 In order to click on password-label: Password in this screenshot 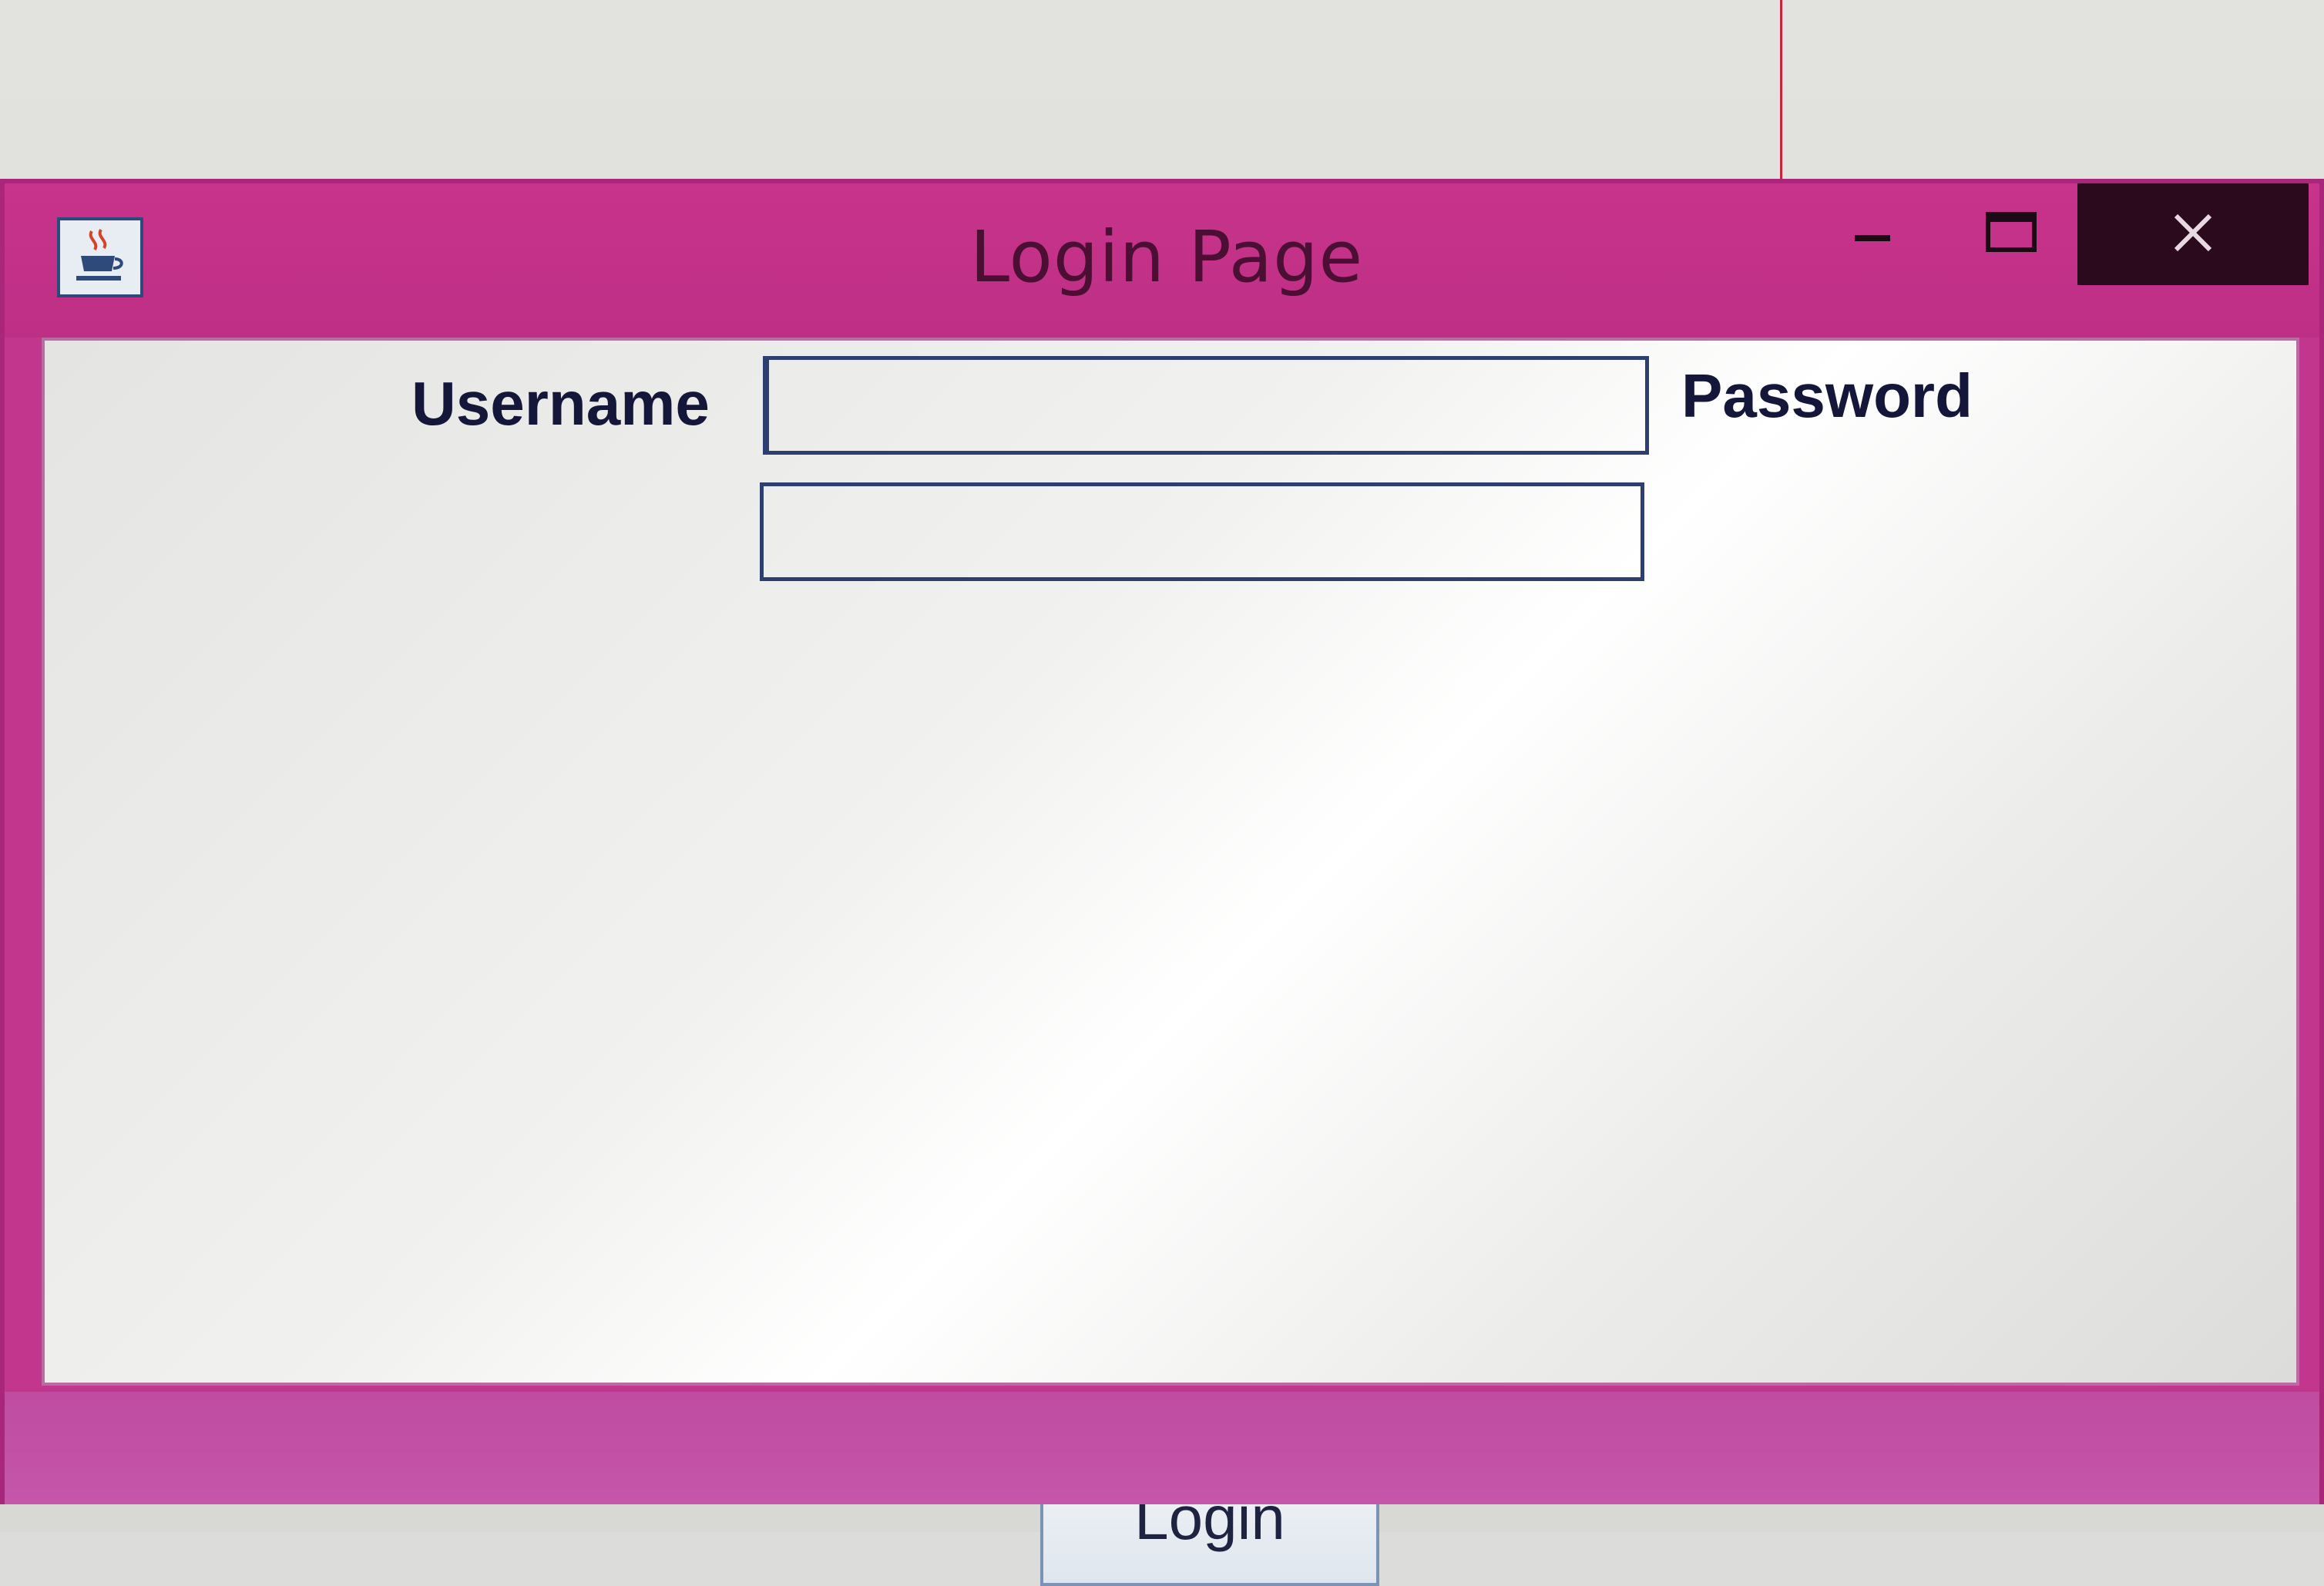, I will do `click(1827, 395)`.